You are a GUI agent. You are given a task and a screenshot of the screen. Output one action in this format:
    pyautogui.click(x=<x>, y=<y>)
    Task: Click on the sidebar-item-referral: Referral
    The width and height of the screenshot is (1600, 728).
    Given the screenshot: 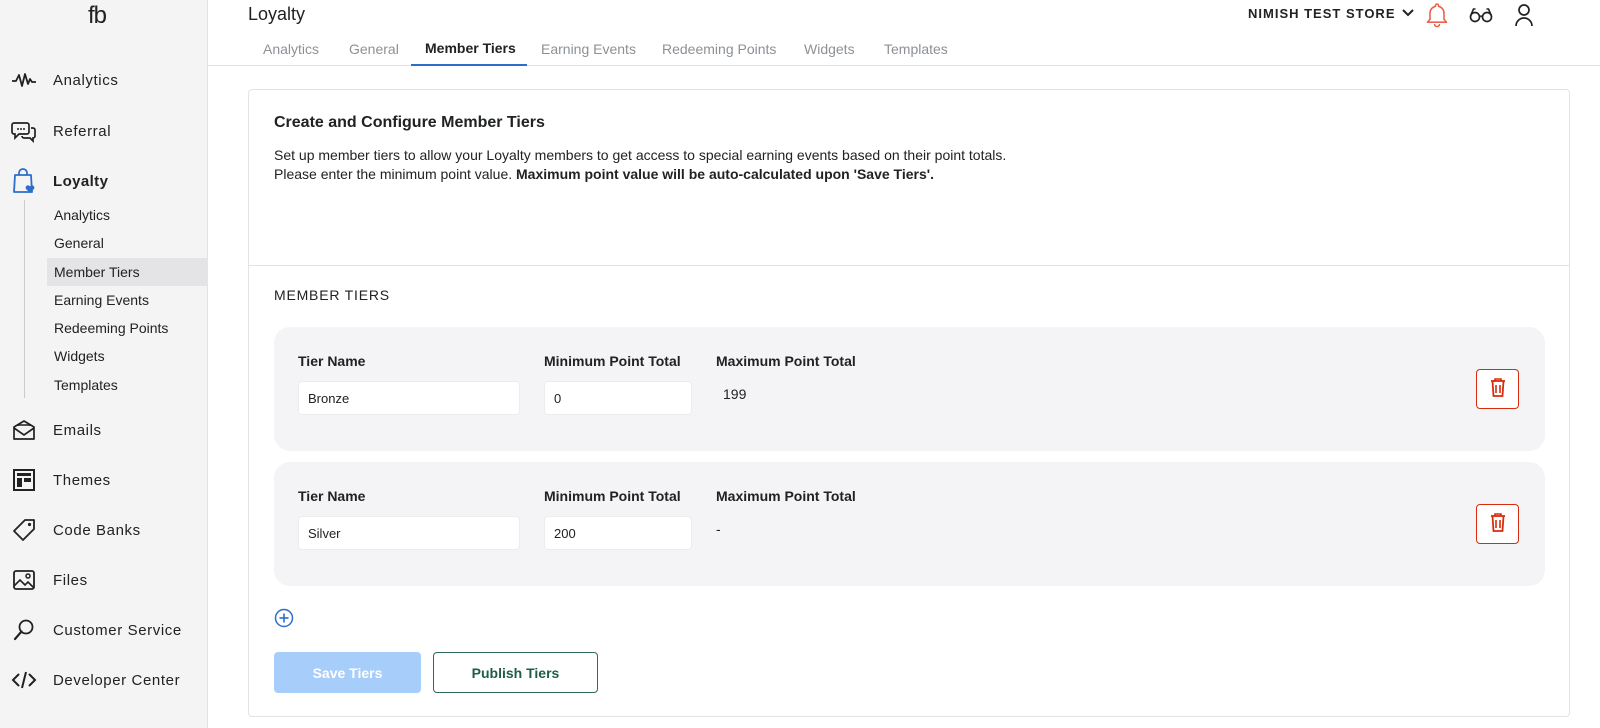 What is the action you would take?
    pyautogui.click(x=104, y=131)
    